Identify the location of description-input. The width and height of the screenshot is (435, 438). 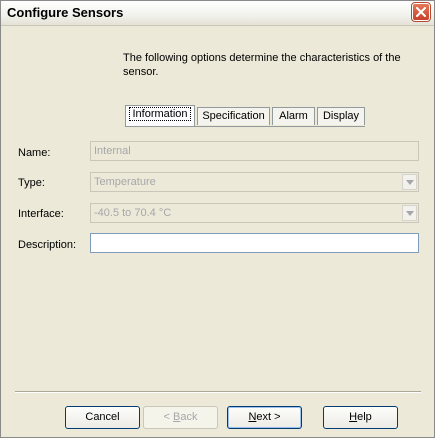
(254, 243).